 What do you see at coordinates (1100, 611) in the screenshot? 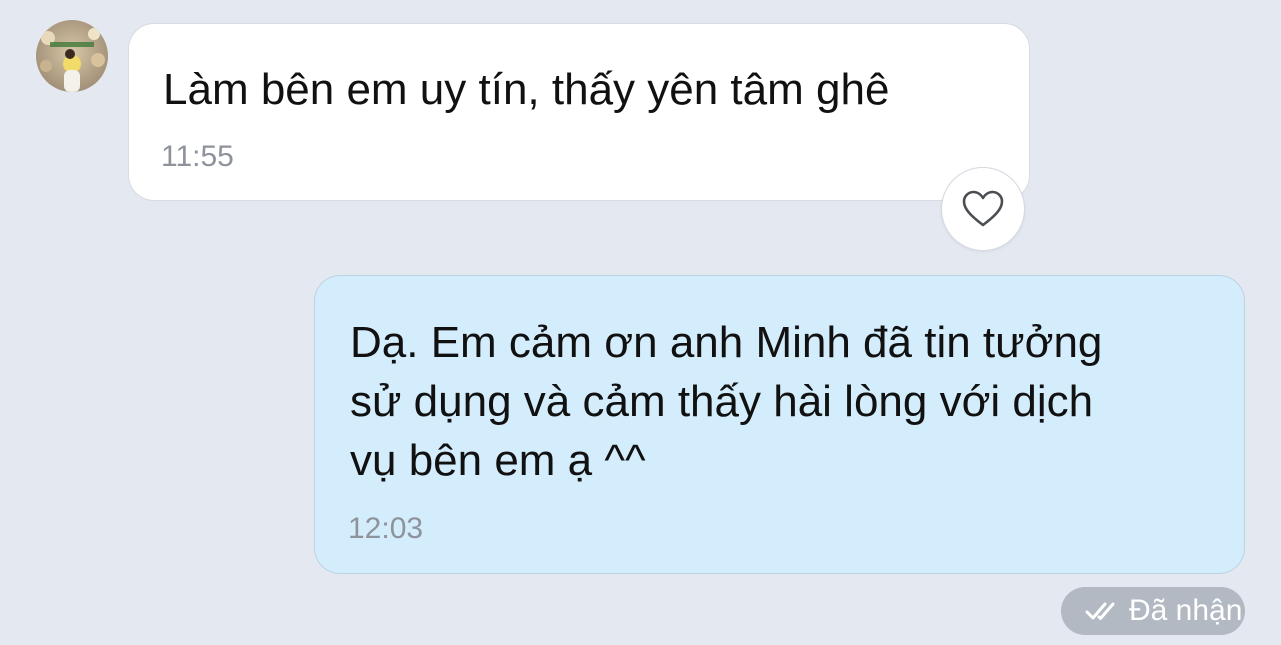
I see `double-check-icon` at bounding box center [1100, 611].